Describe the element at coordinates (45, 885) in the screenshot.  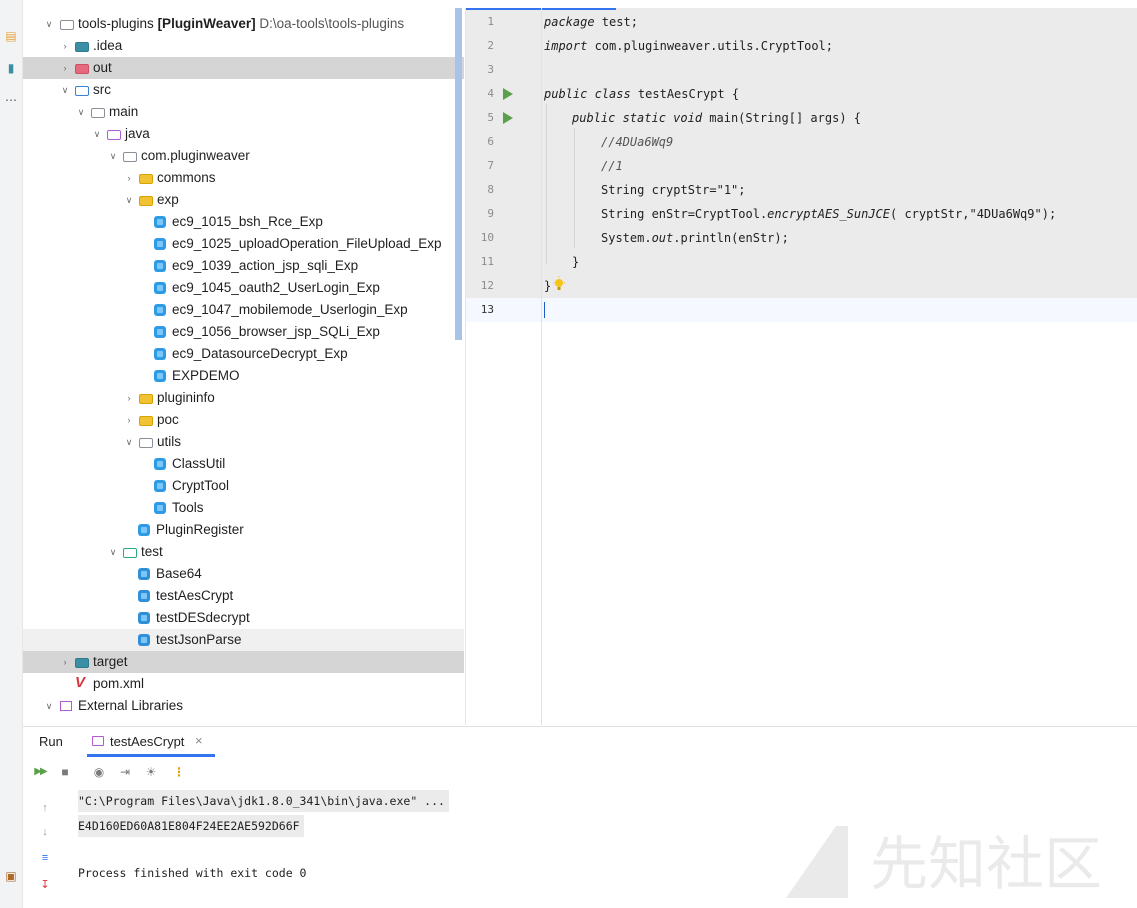
I see `scroll-to-end-icon: ↧` at that location.